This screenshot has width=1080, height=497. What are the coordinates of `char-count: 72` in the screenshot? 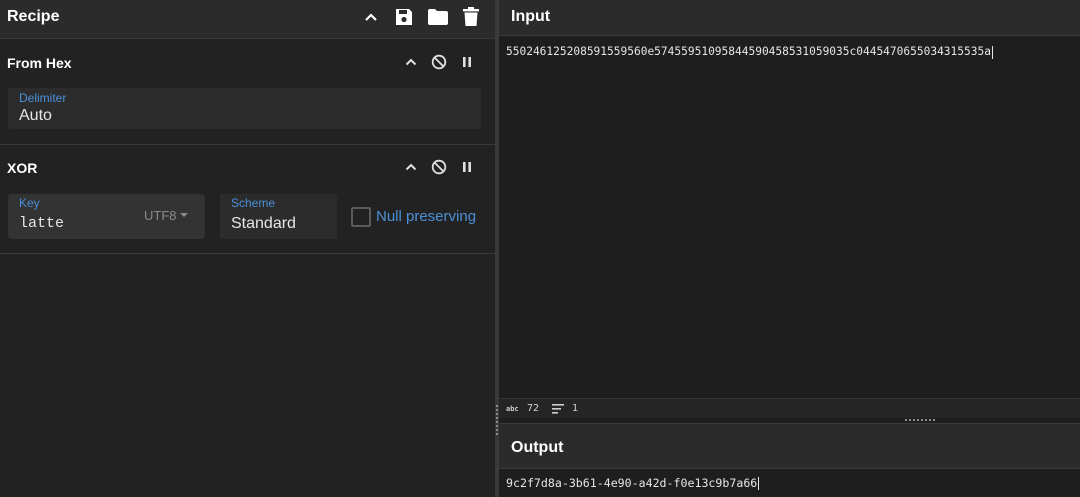 It's located at (533, 408).